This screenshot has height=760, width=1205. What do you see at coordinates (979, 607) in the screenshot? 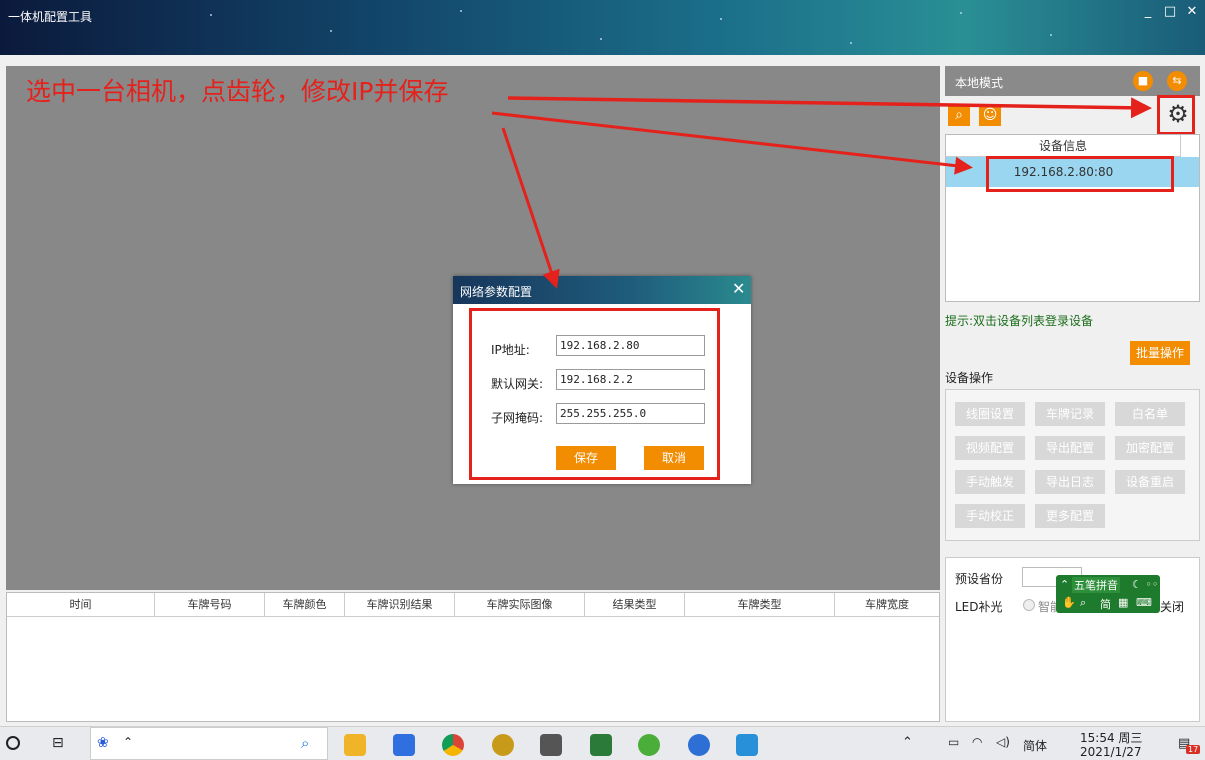
I see `led-label: LED补光` at bounding box center [979, 607].